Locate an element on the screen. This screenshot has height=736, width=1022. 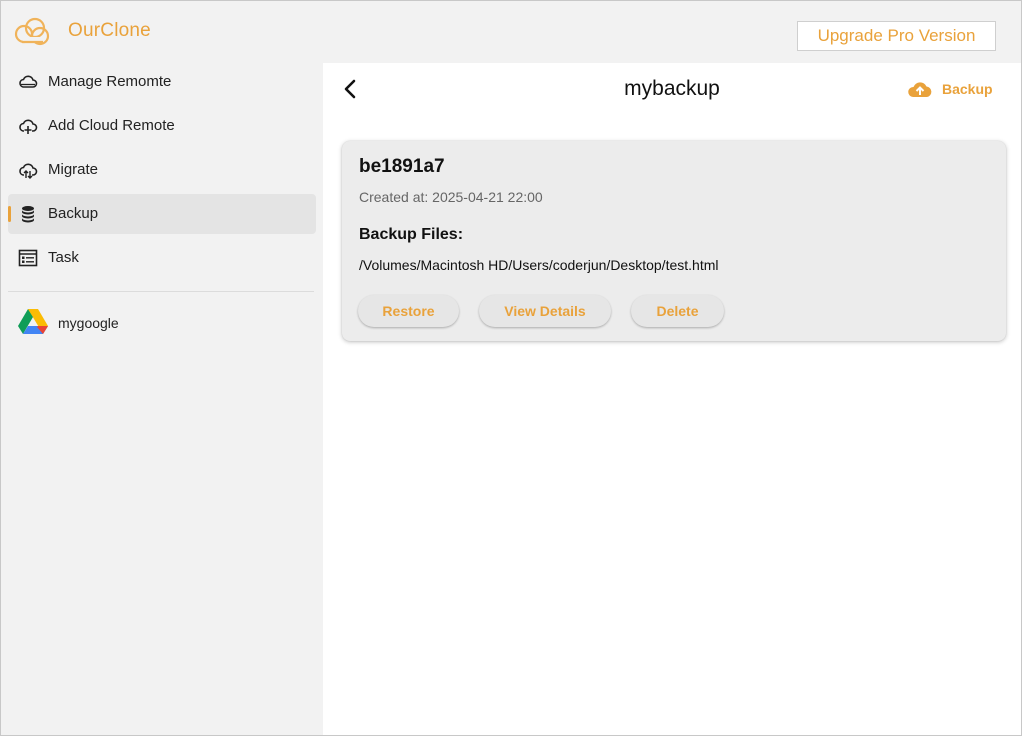
sidebar-item-task: Task is located at coordinates (162, 258).